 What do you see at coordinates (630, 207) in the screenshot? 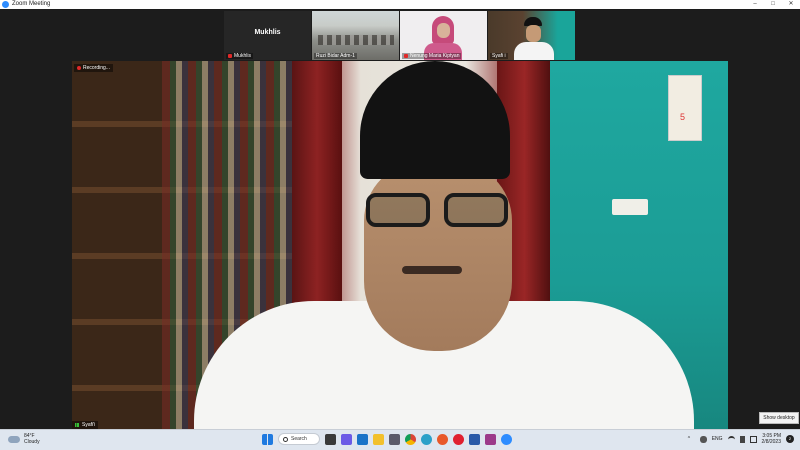
I see `wall-socket` at bounding box center [630, 207].